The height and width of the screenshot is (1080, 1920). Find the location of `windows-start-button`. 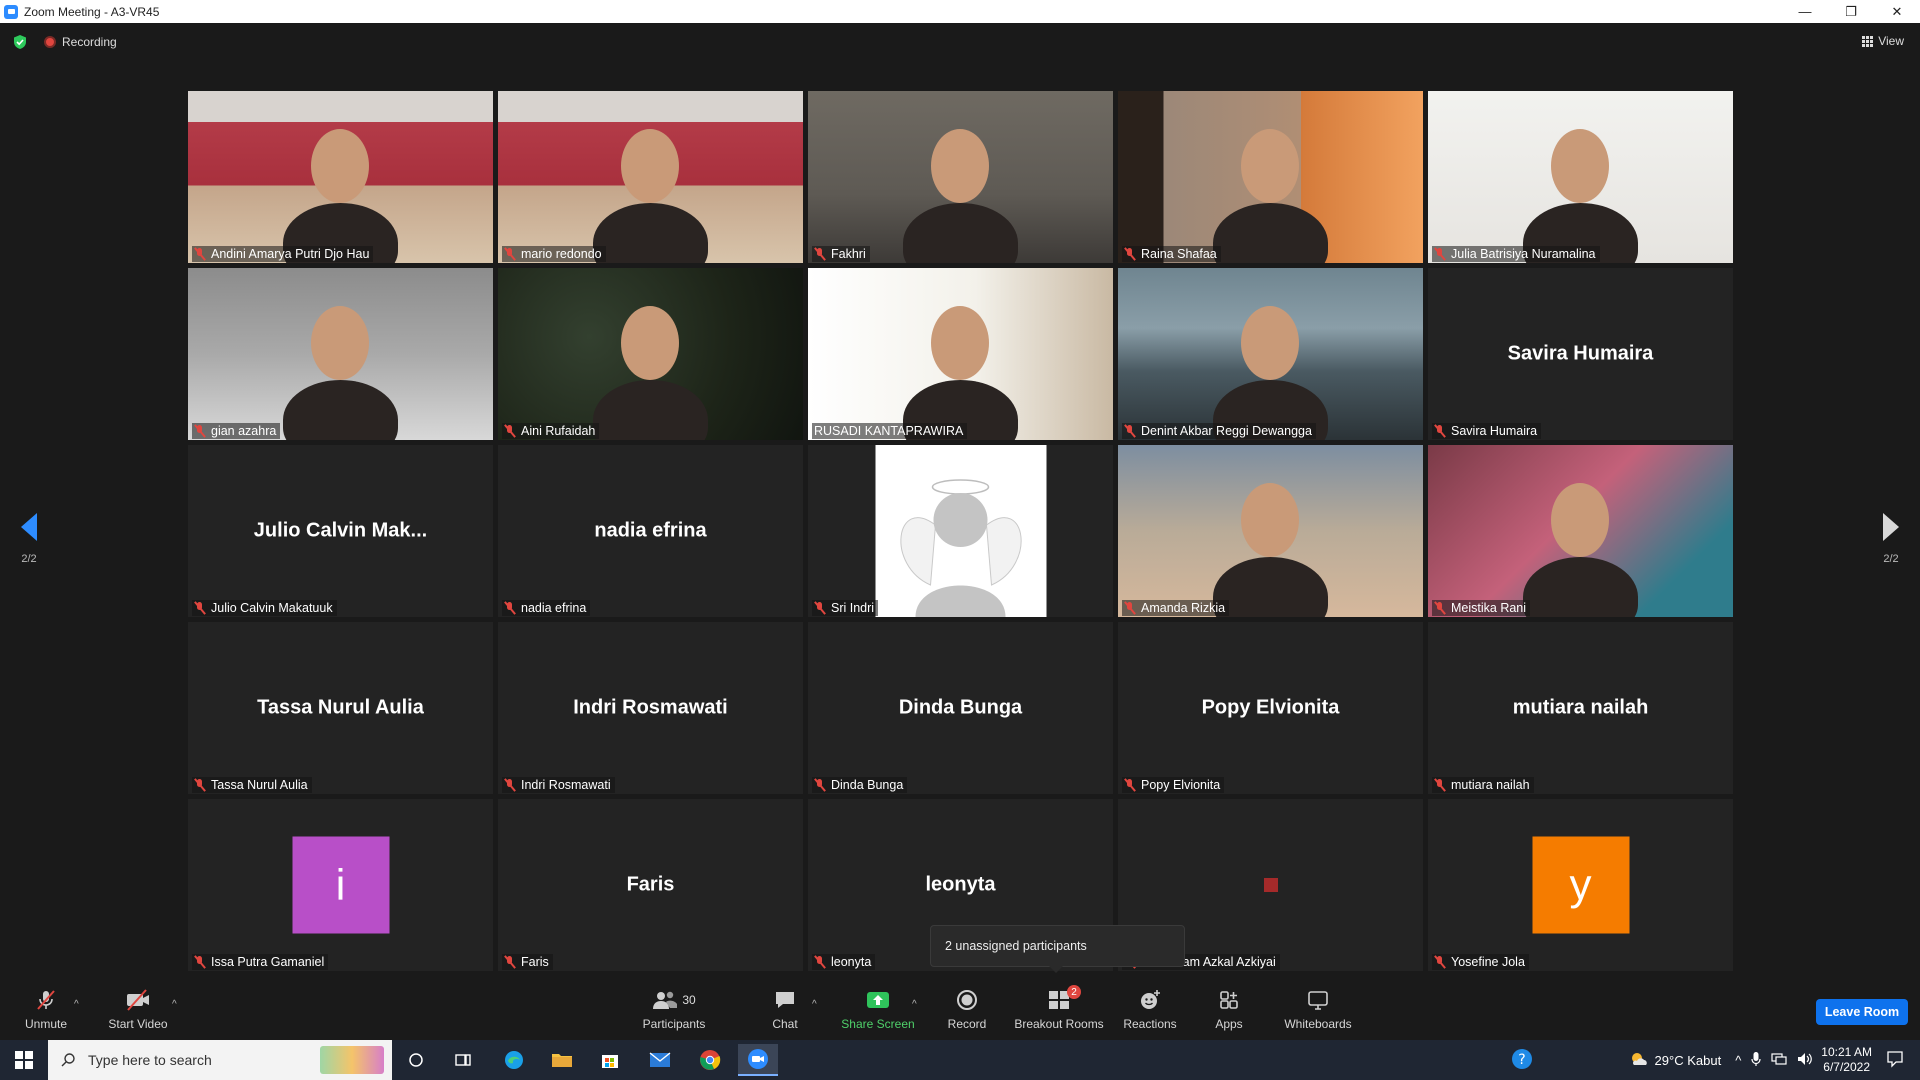

windows-start-button is located at coordinates (24, 1060).